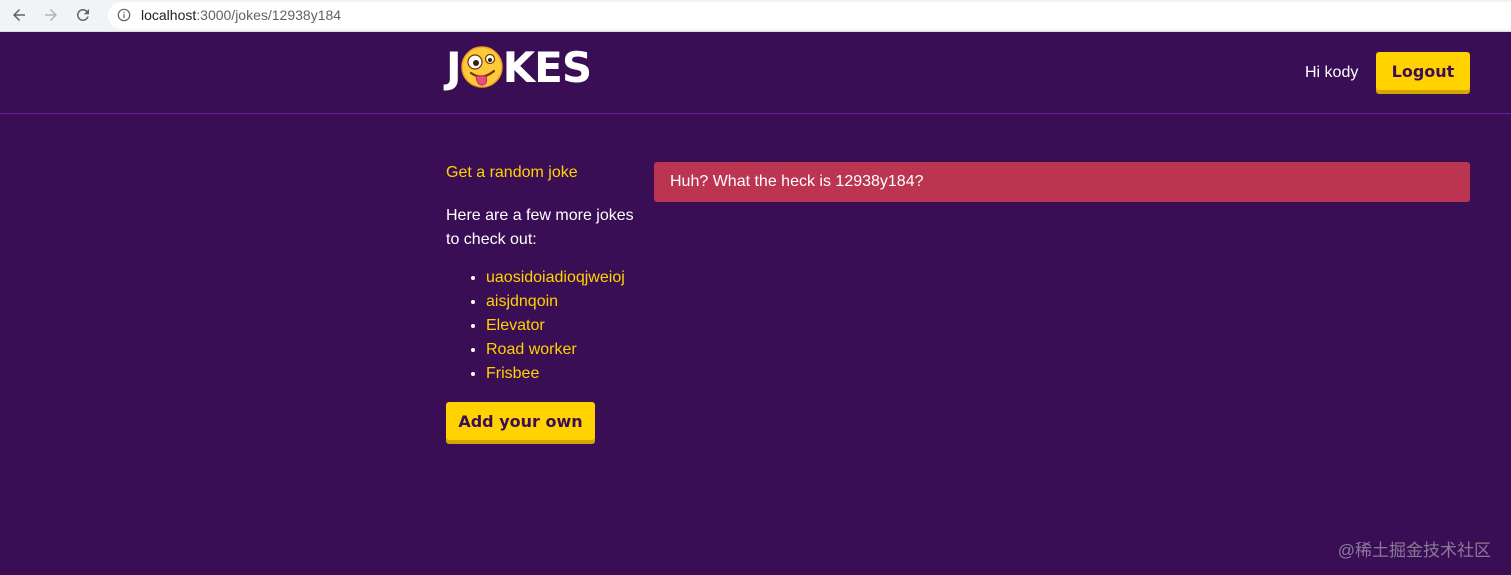 The width and height of the screenshot is (1511, 575). Describe the element at coordinates (1332, 72) in the screenshot. I see `user-greeting: Hi kody` at that location.